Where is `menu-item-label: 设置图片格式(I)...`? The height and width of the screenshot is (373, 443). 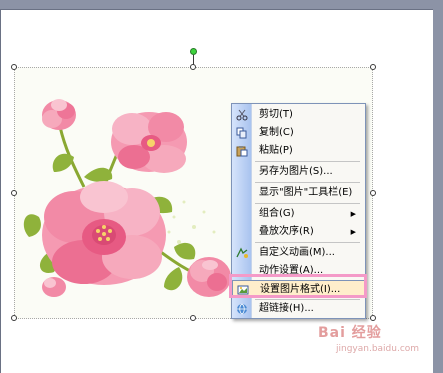 menu-item-label: 设置图片格式(I)... is located at coordinates (300, 289).